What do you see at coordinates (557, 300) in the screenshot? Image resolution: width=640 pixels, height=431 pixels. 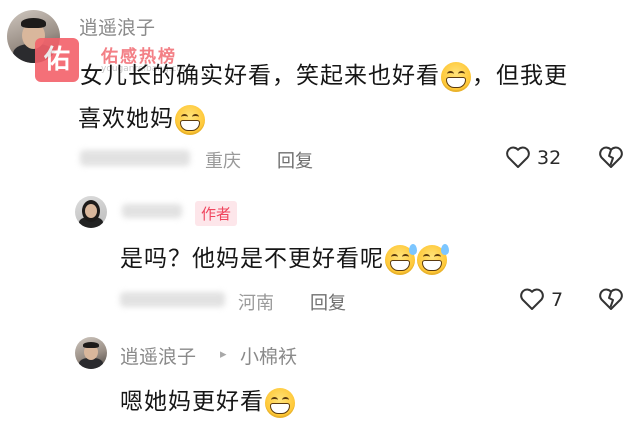 I see `like-count: 7` at bounding box center [557, 300].